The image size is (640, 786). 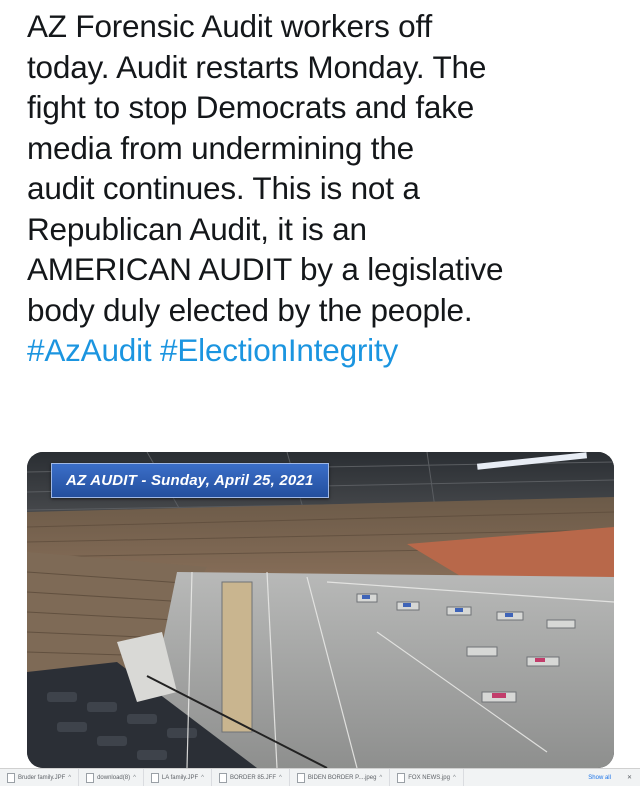 What do you see at coordinates (190, 480) in the screenshot?
I see `media-caption-banner: AZ AUDIT - Sunday, April 25, 2021` at bounding box center [190, 480].